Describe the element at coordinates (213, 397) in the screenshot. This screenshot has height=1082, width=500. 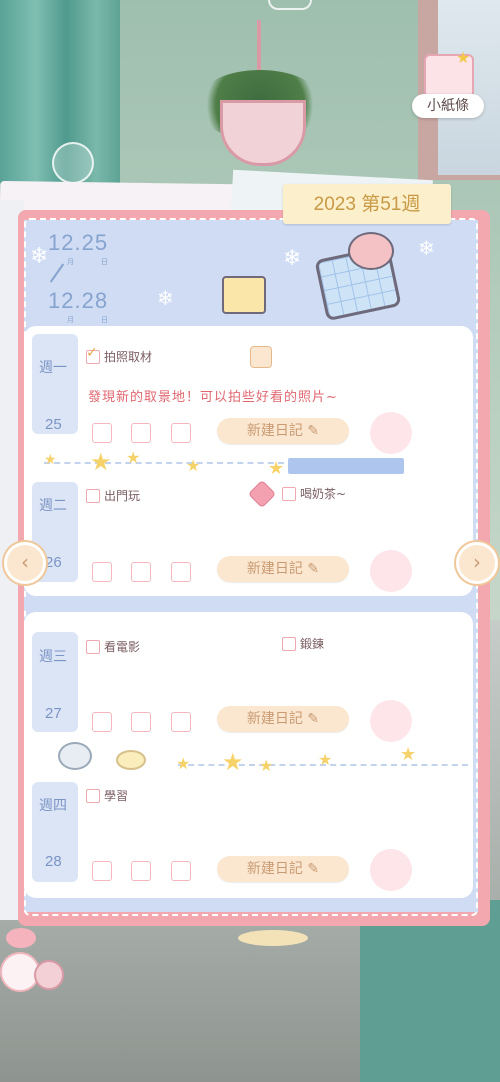
I see `highlight-note: 發現新的取景地！可以拍些好看的照片~` at that location.